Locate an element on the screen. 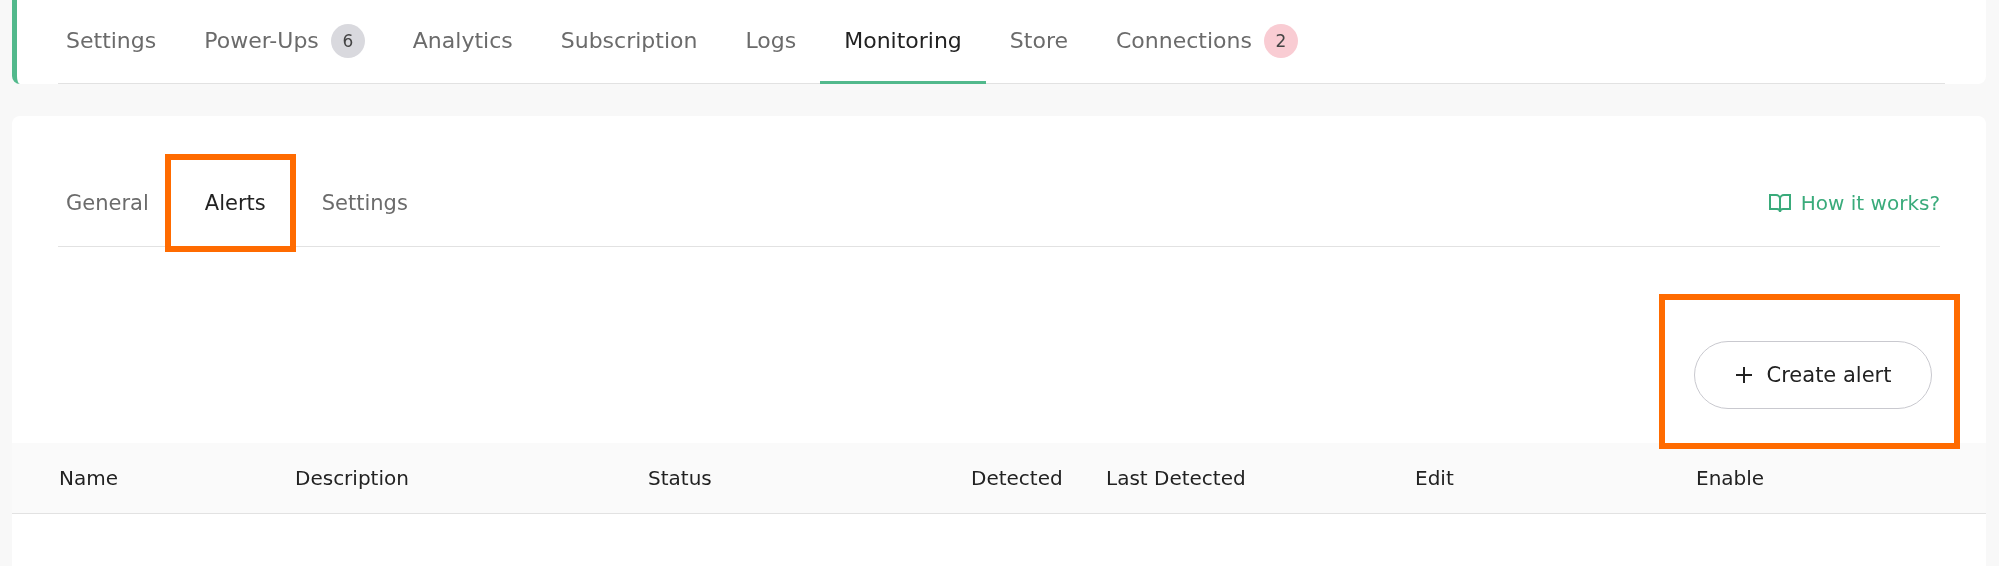 This screenshot has width=1999, height=566. nav-tab: Settings is located at coordinates (119, 42).